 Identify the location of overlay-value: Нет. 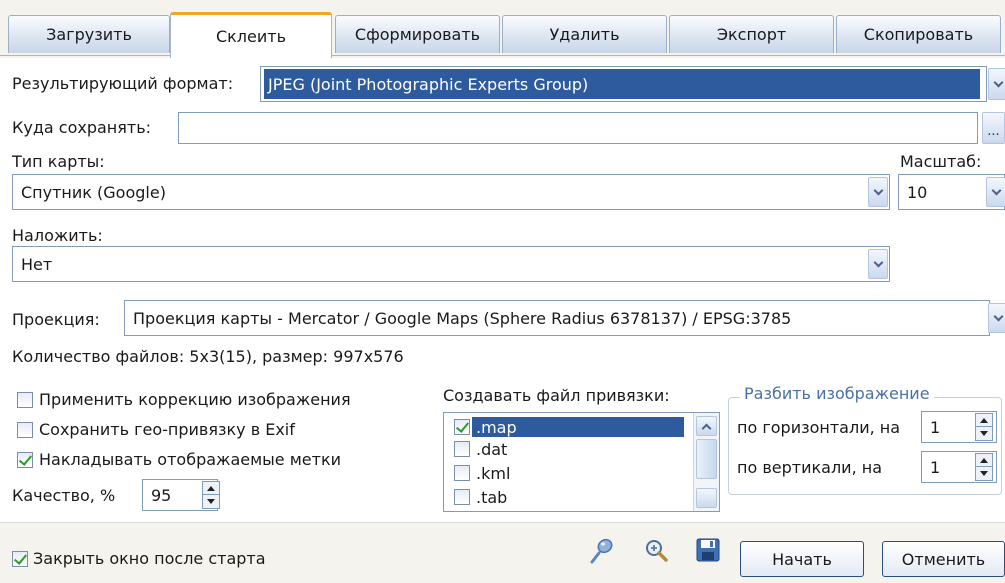
(37, 264).